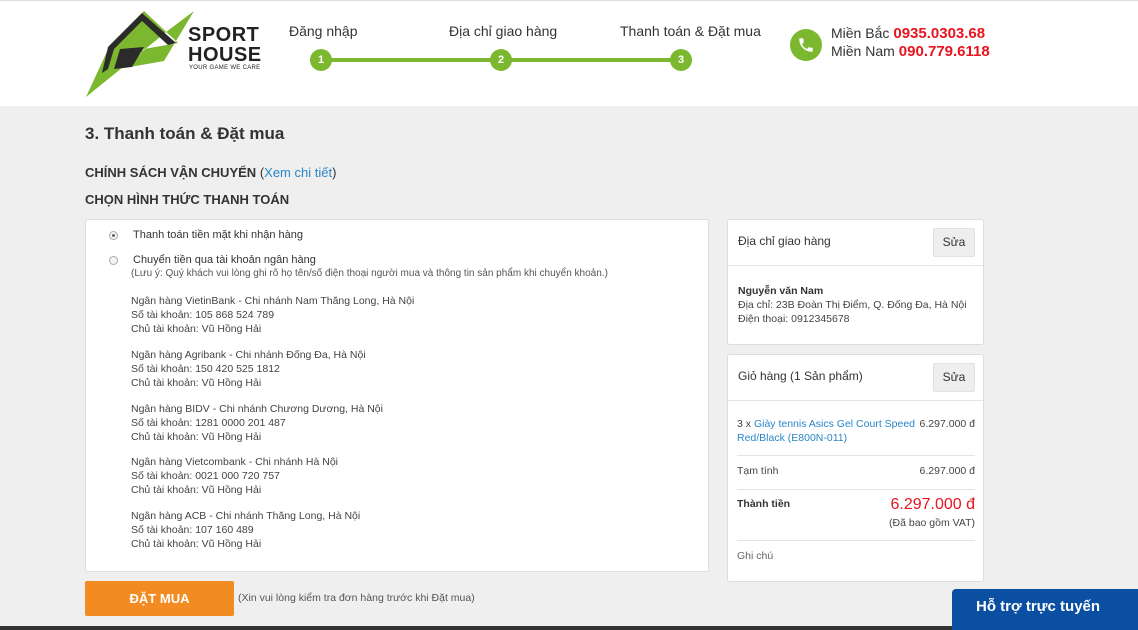  What do you see at coordinates (140, 54) in the screenshot?
I see `sport-house-logo-icon` at bounding box center [140, 54].